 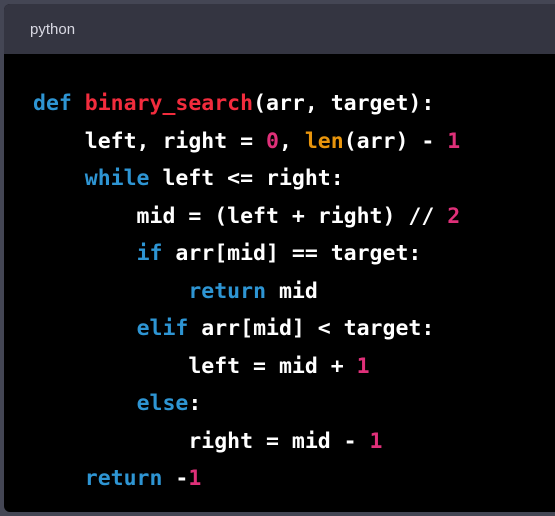 I want to click on code-token: mid, so click(x=292, y=291).